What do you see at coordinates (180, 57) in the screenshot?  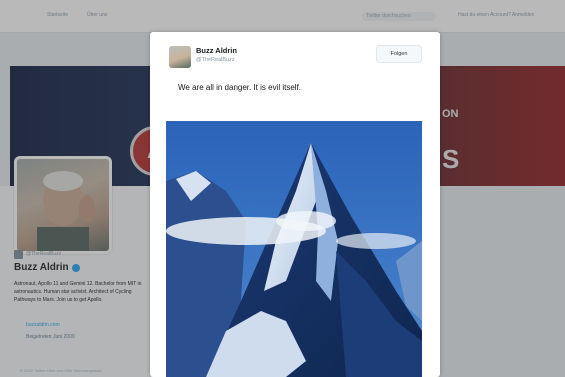 I see `tweet-author-avatar` at bounding box center [180, 57].